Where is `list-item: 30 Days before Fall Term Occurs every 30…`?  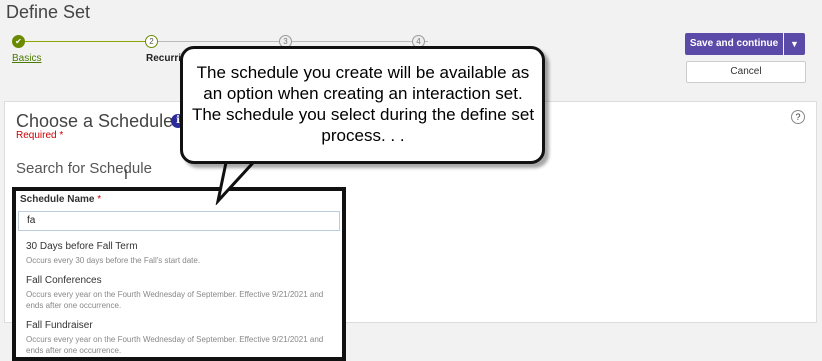 list-item: 30 Days before Fall Term Occurs every 30… is located at coordinates (181, 253).